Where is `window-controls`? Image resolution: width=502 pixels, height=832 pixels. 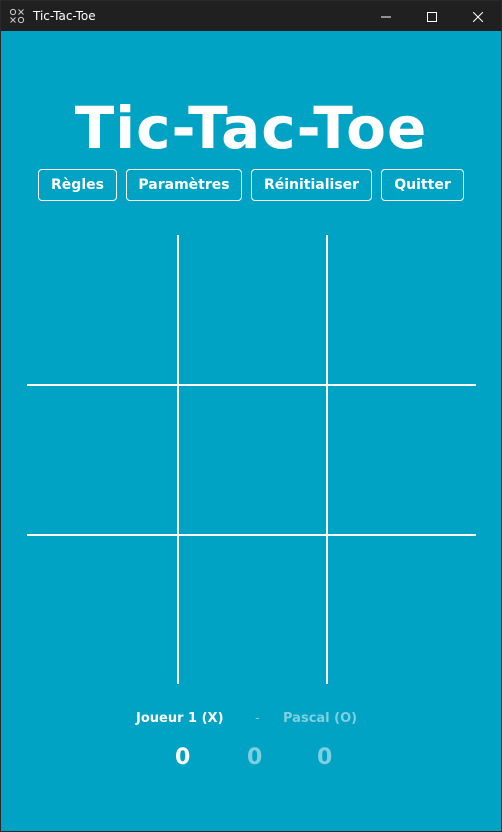 window-controls is located at coordinates (432, 16).